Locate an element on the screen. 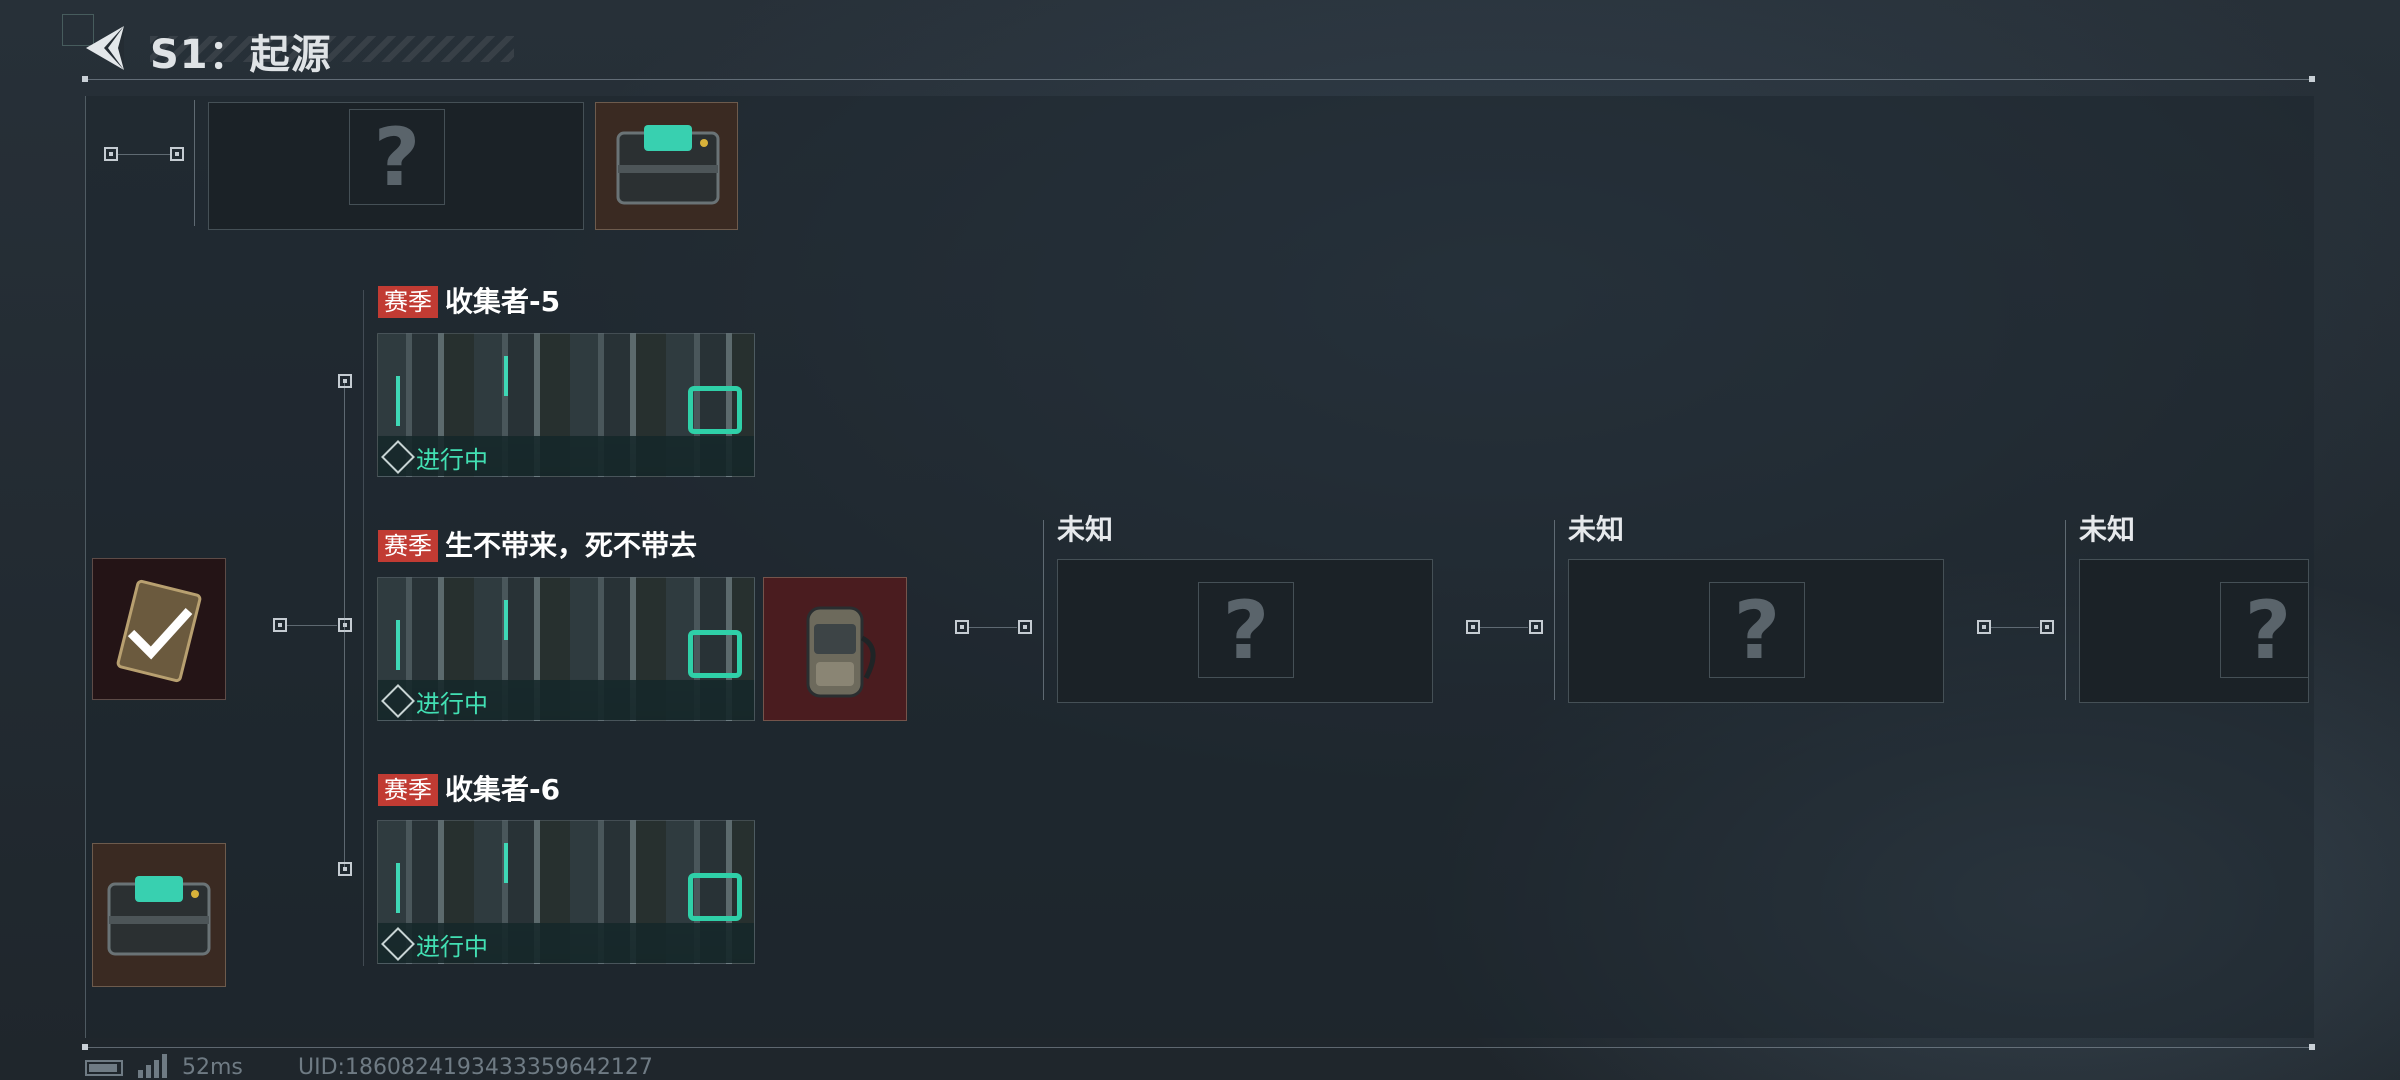 The width and height of the screenshot is (2400, 1080). back-arrow-icon is located at coordinates (105, 48).